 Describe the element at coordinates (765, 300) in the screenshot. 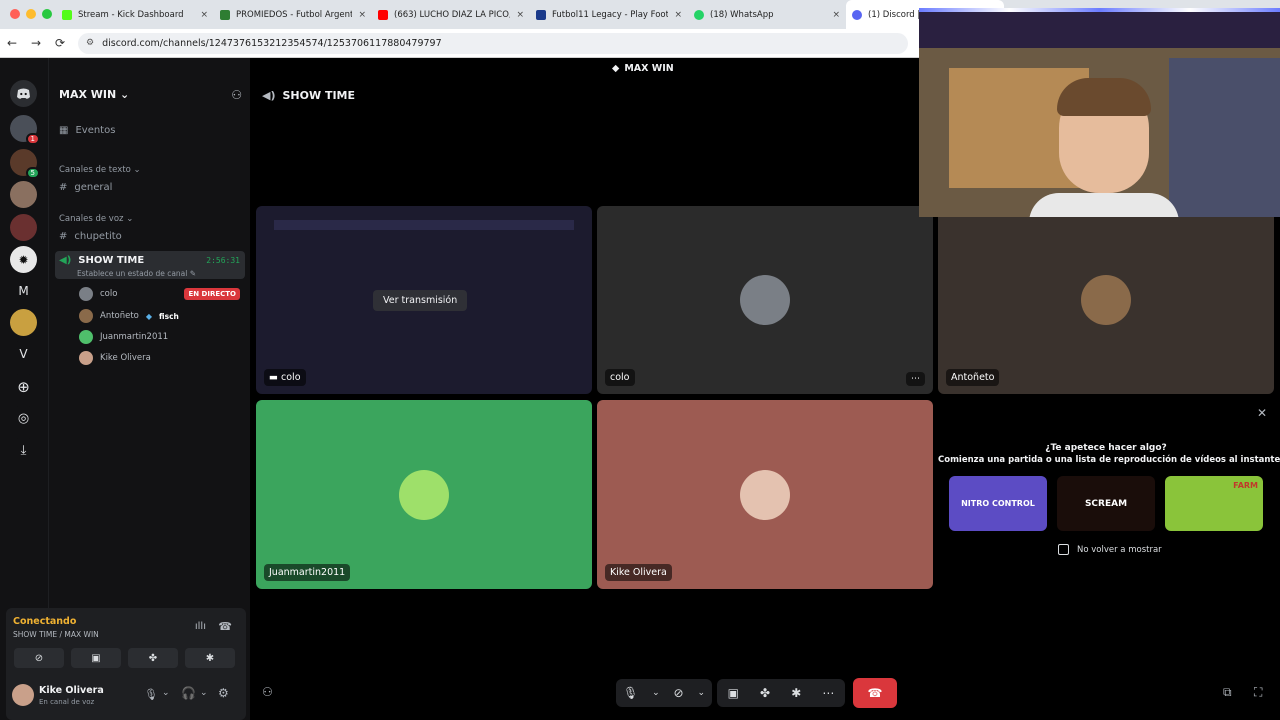

I see `participant-tile: colo ⋯` at that location.